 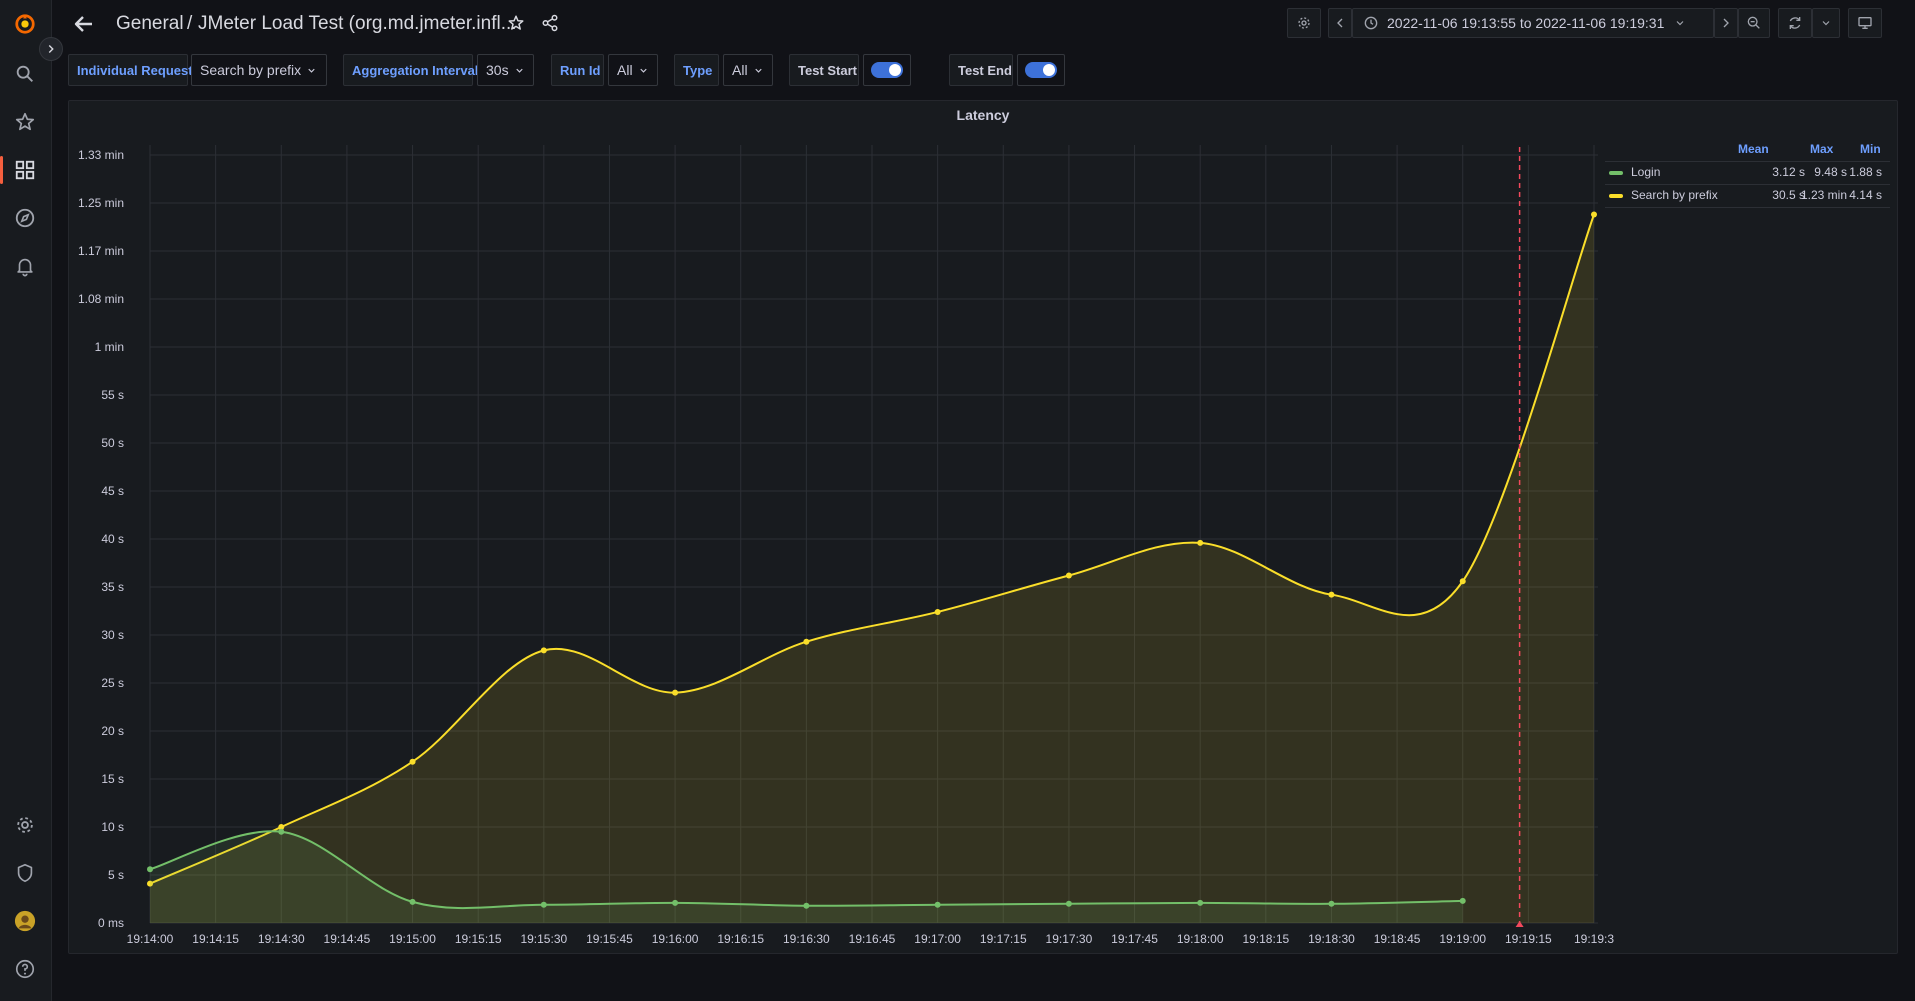 I want to click on legend-mean: 3.12 s, so click(x=1788, y=172).